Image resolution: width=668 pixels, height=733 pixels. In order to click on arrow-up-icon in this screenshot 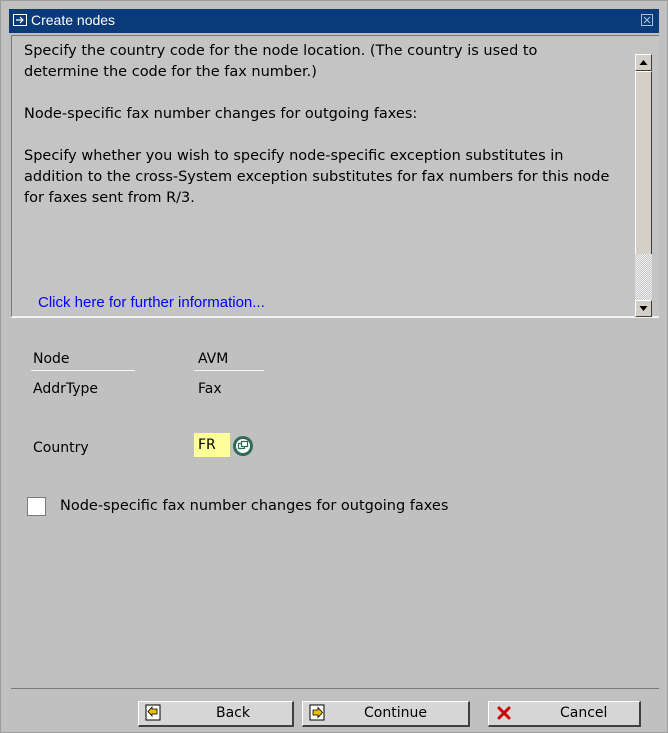, I will do `click(643, 62)`.